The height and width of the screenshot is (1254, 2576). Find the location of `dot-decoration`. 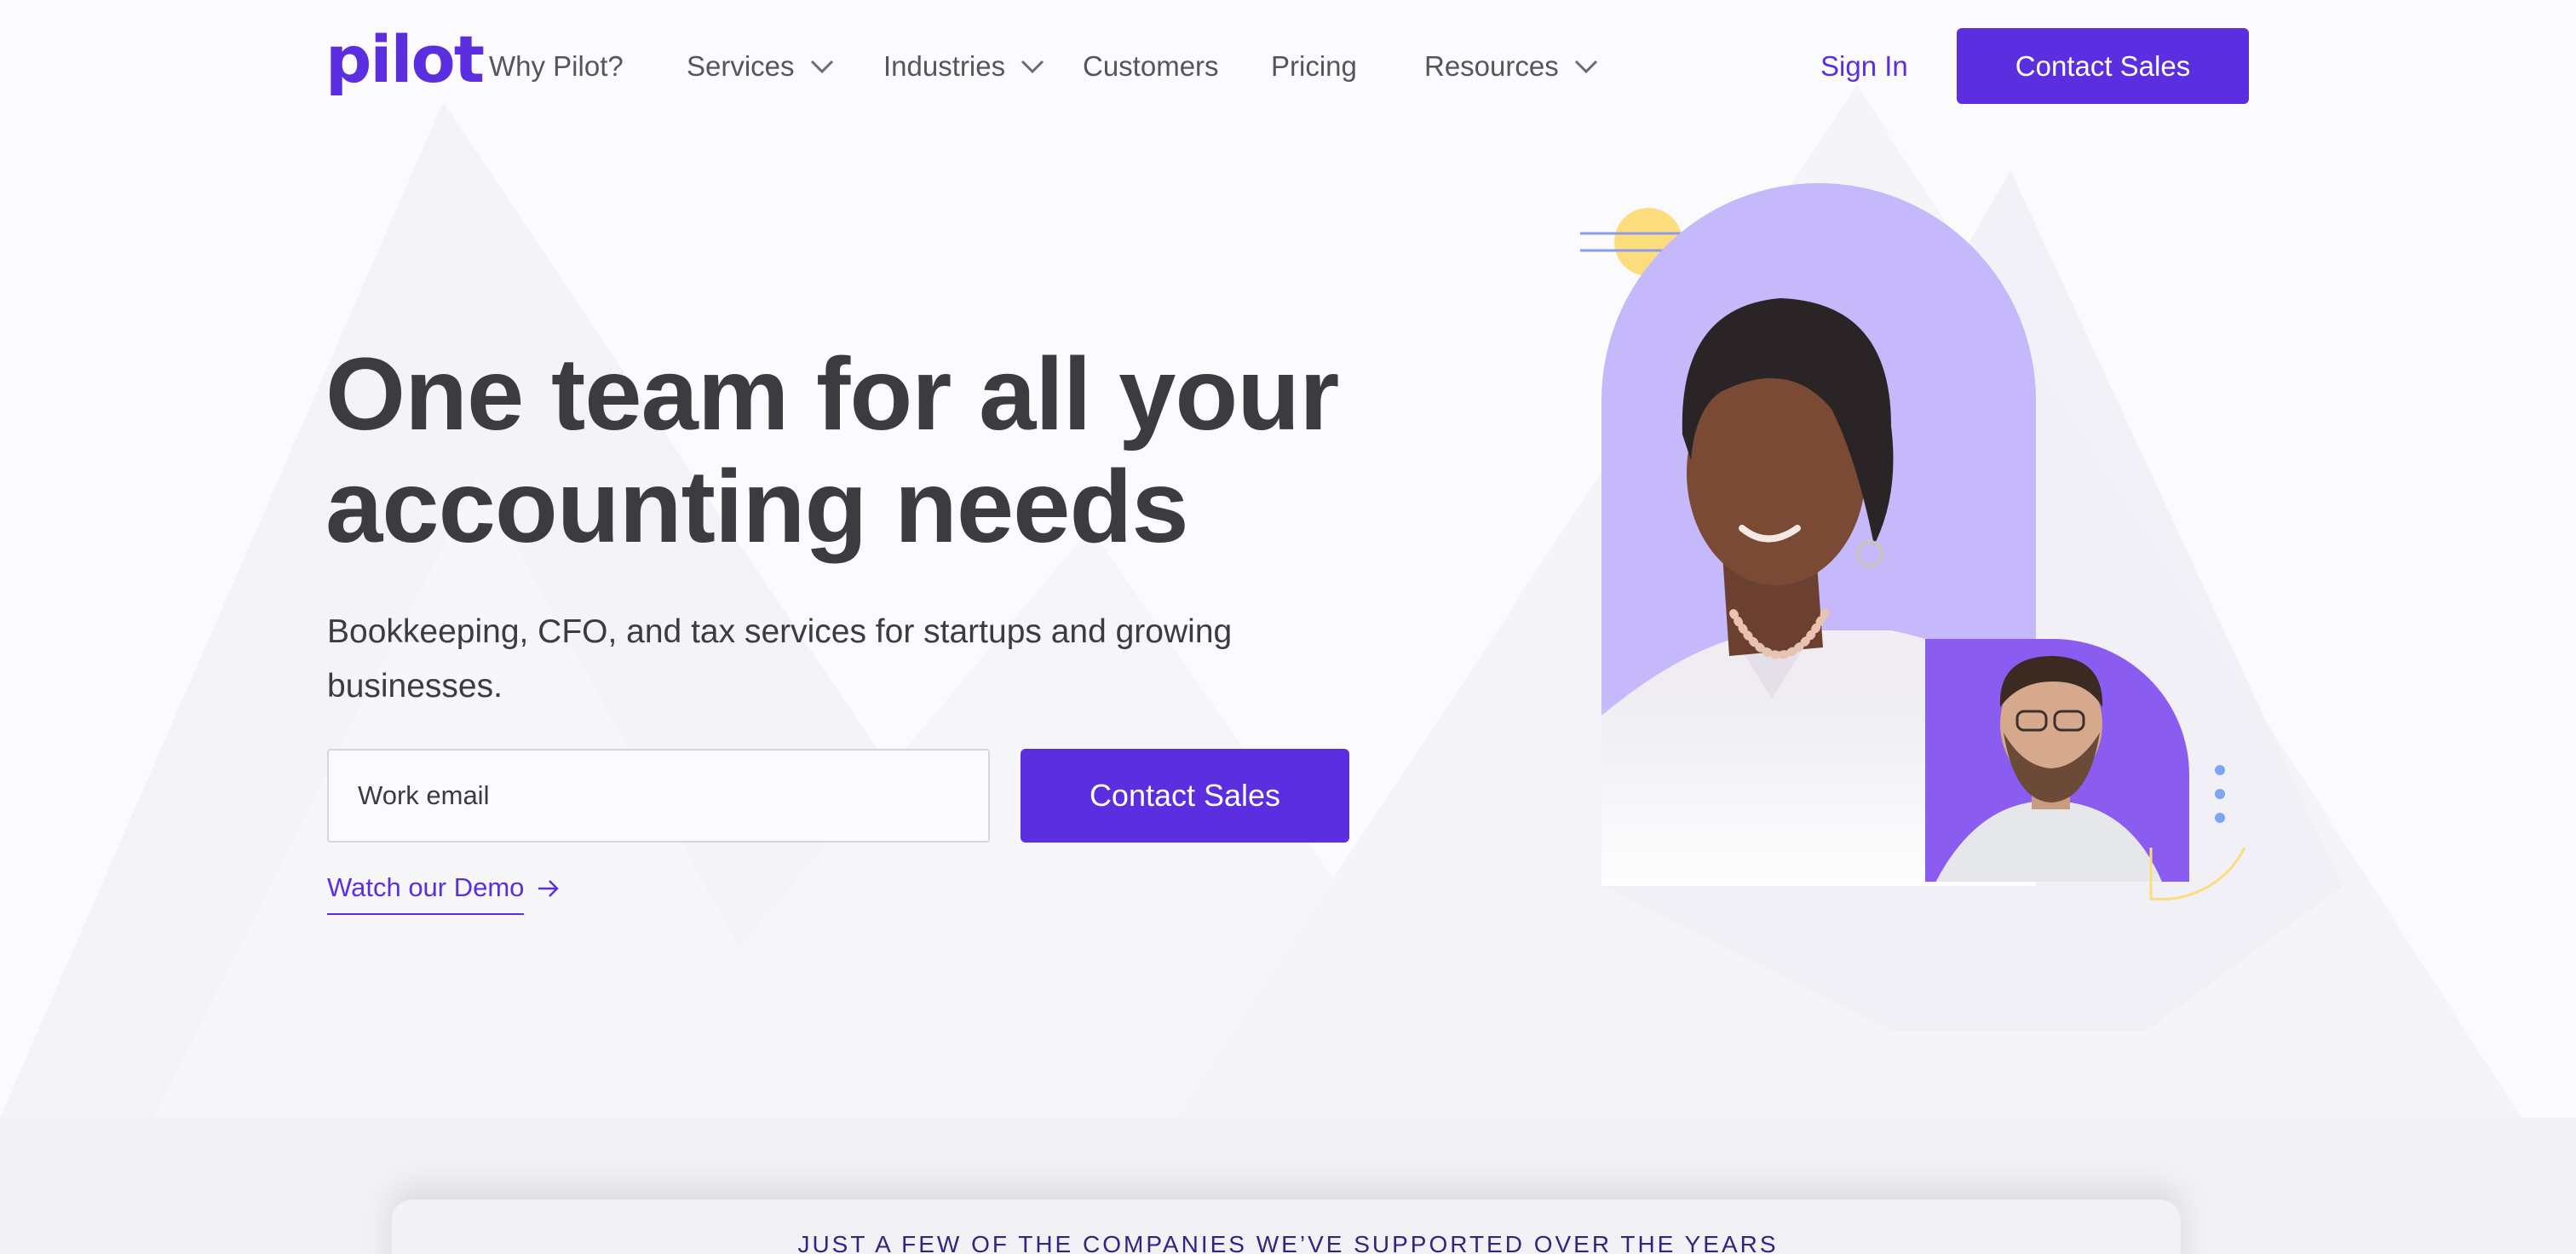

dot-decoration is located at coordinates (2220, 770).